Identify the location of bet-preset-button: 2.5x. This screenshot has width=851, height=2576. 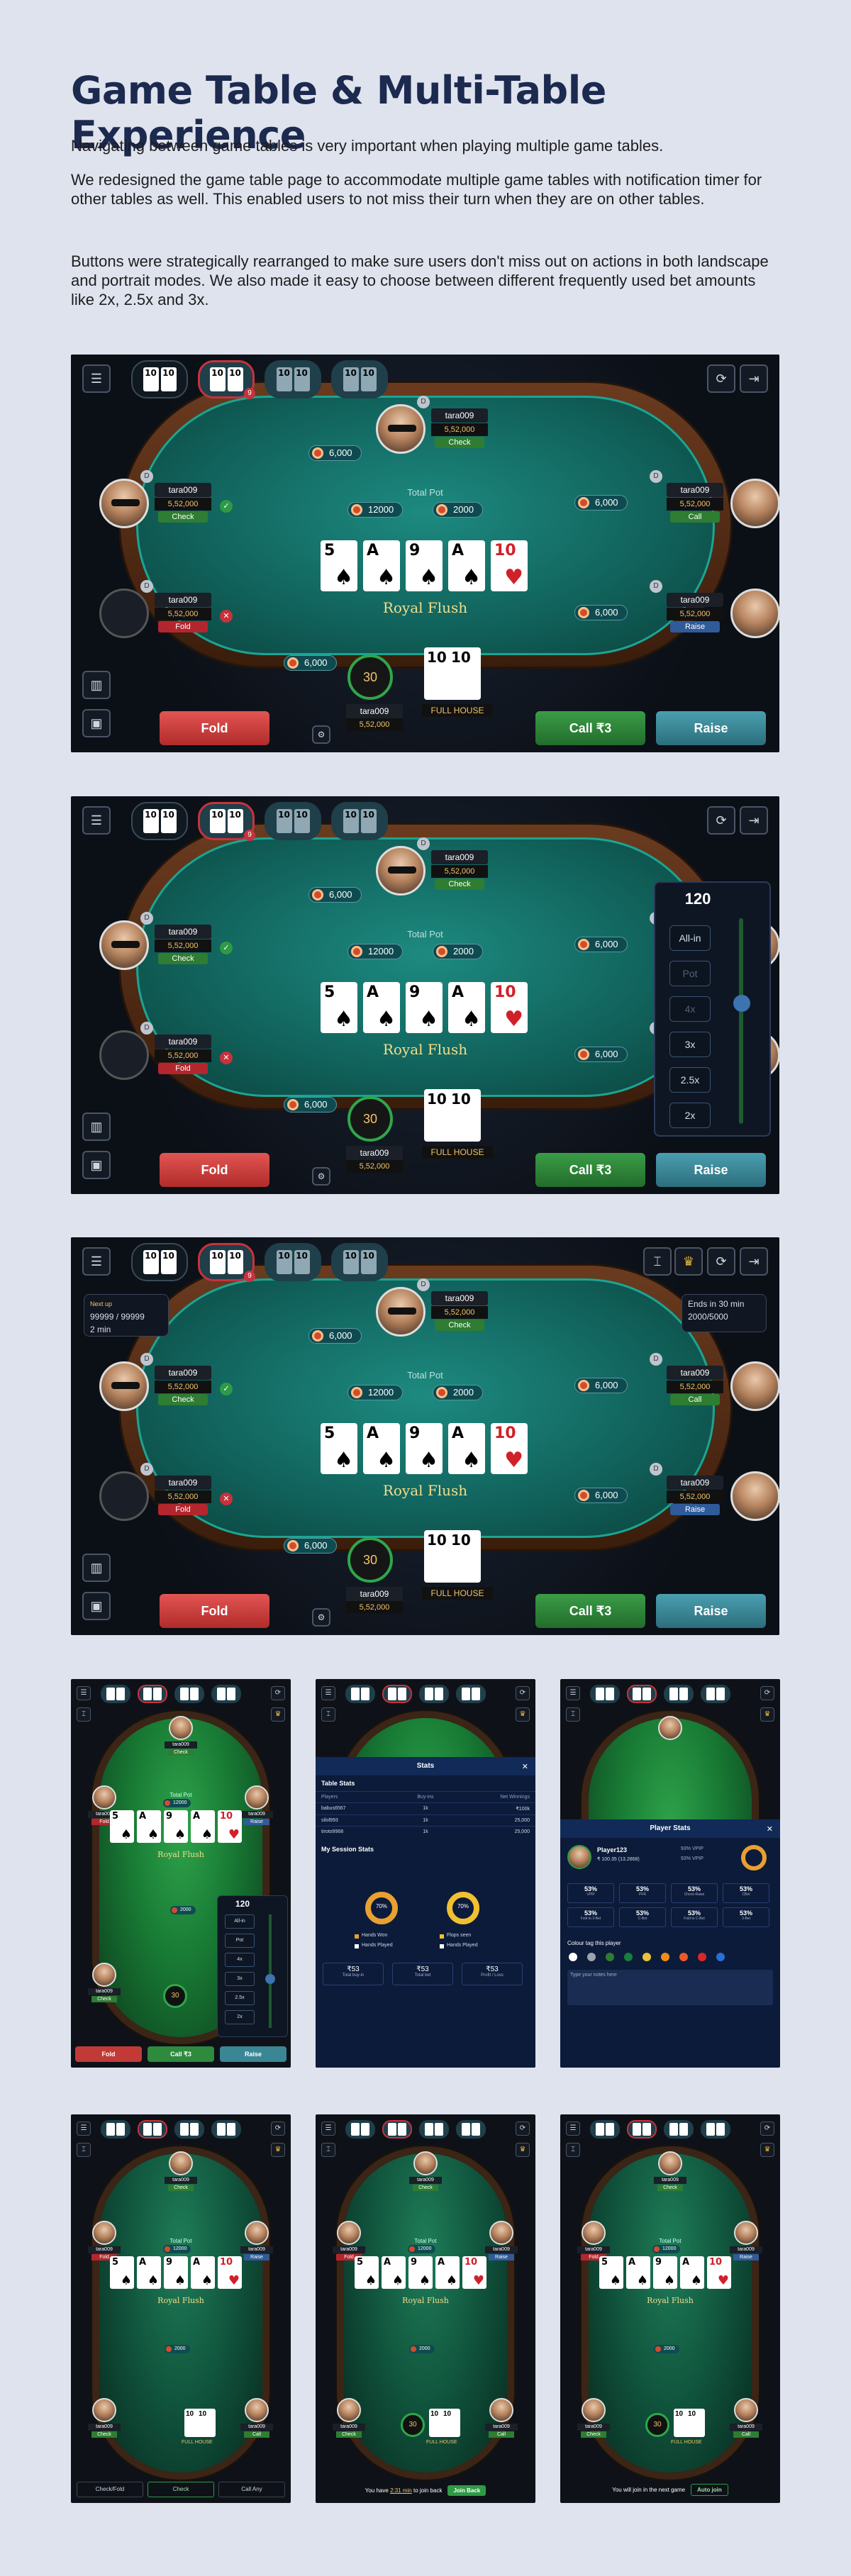
(690, 1080).